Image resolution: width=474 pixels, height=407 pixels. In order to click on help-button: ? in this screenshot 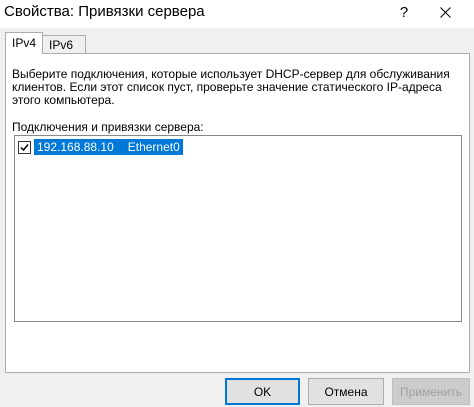, I will do `click(404, 12)`.